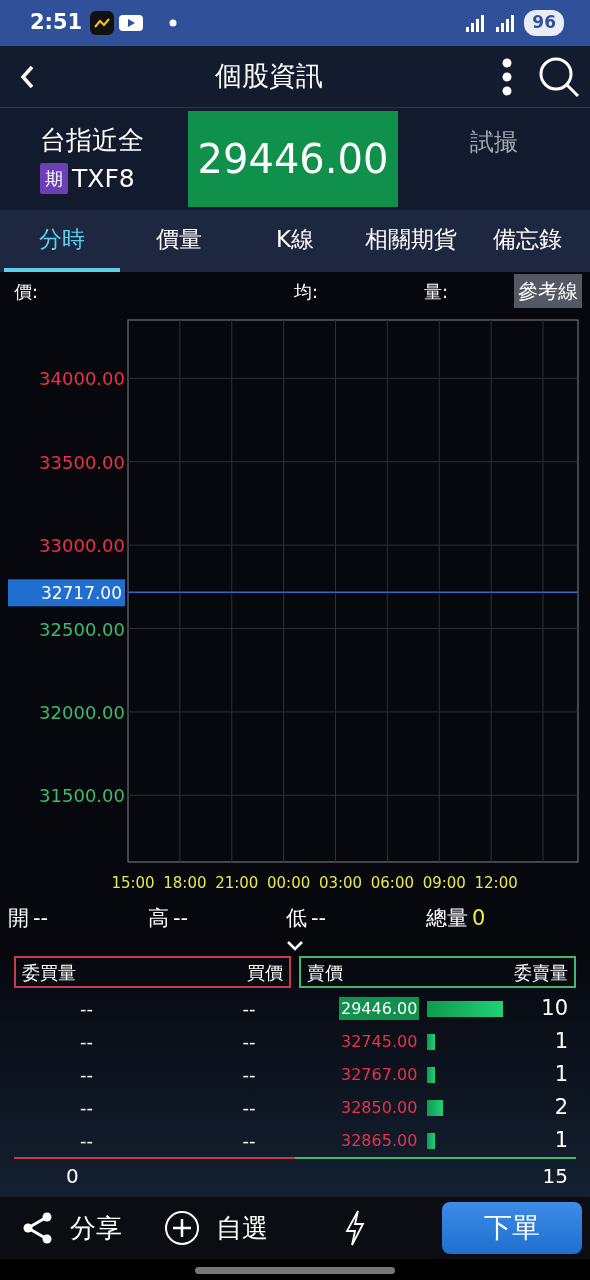 Image resolution: width=590 pixels, height=1280 pixels. What do you see at coordinates (295, 946) in the screenshot?
I see `chevron-down-icon` at bounding box center [295, 946].